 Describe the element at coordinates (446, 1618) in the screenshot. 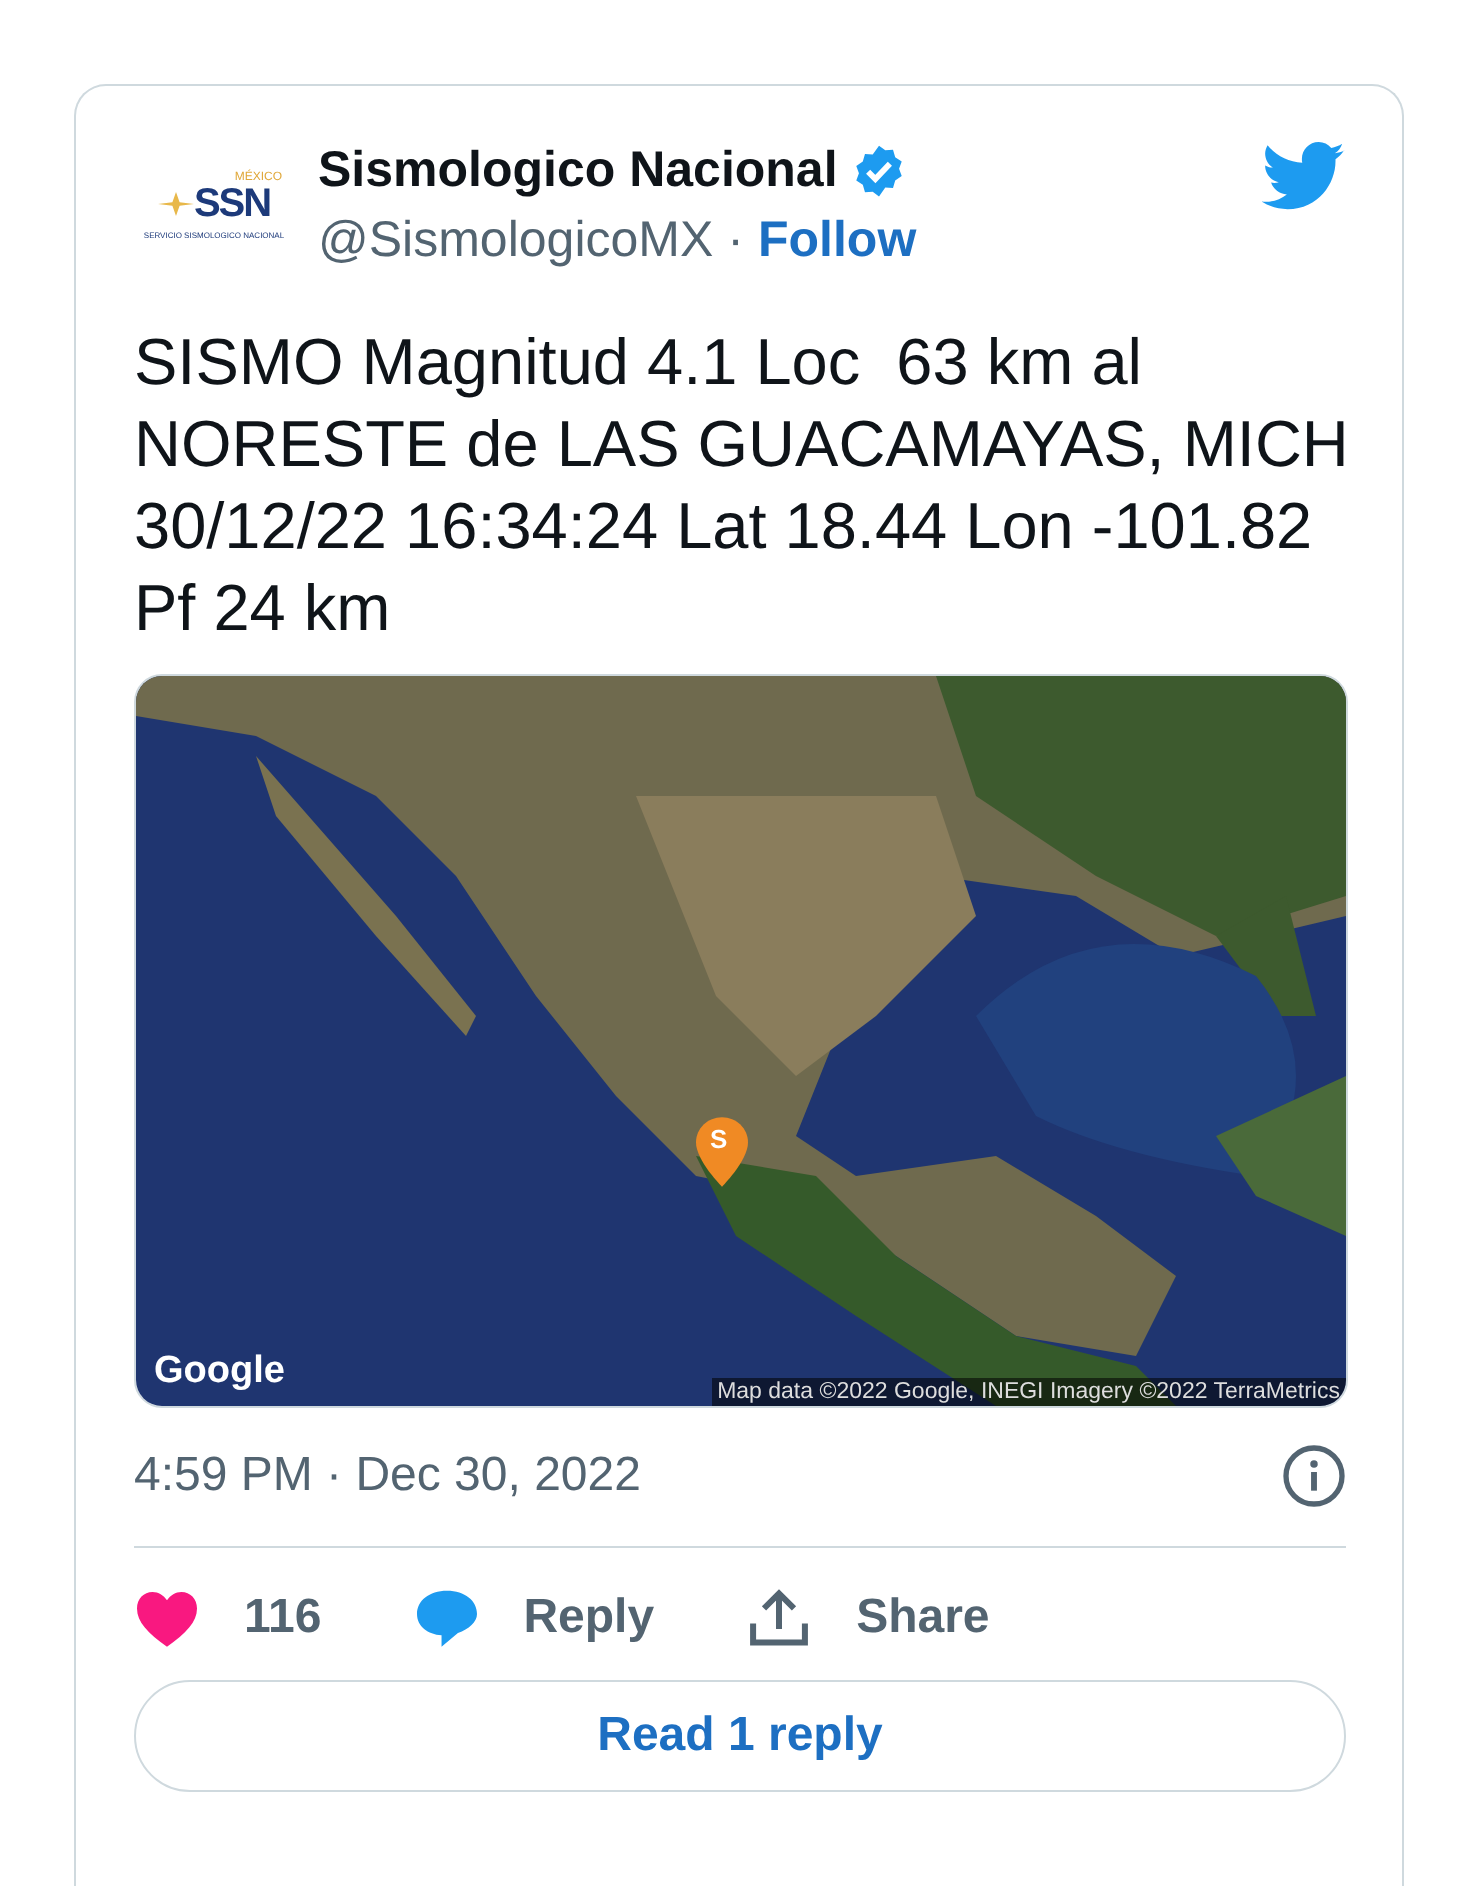

I see `speech-bubble-icon` at that location.